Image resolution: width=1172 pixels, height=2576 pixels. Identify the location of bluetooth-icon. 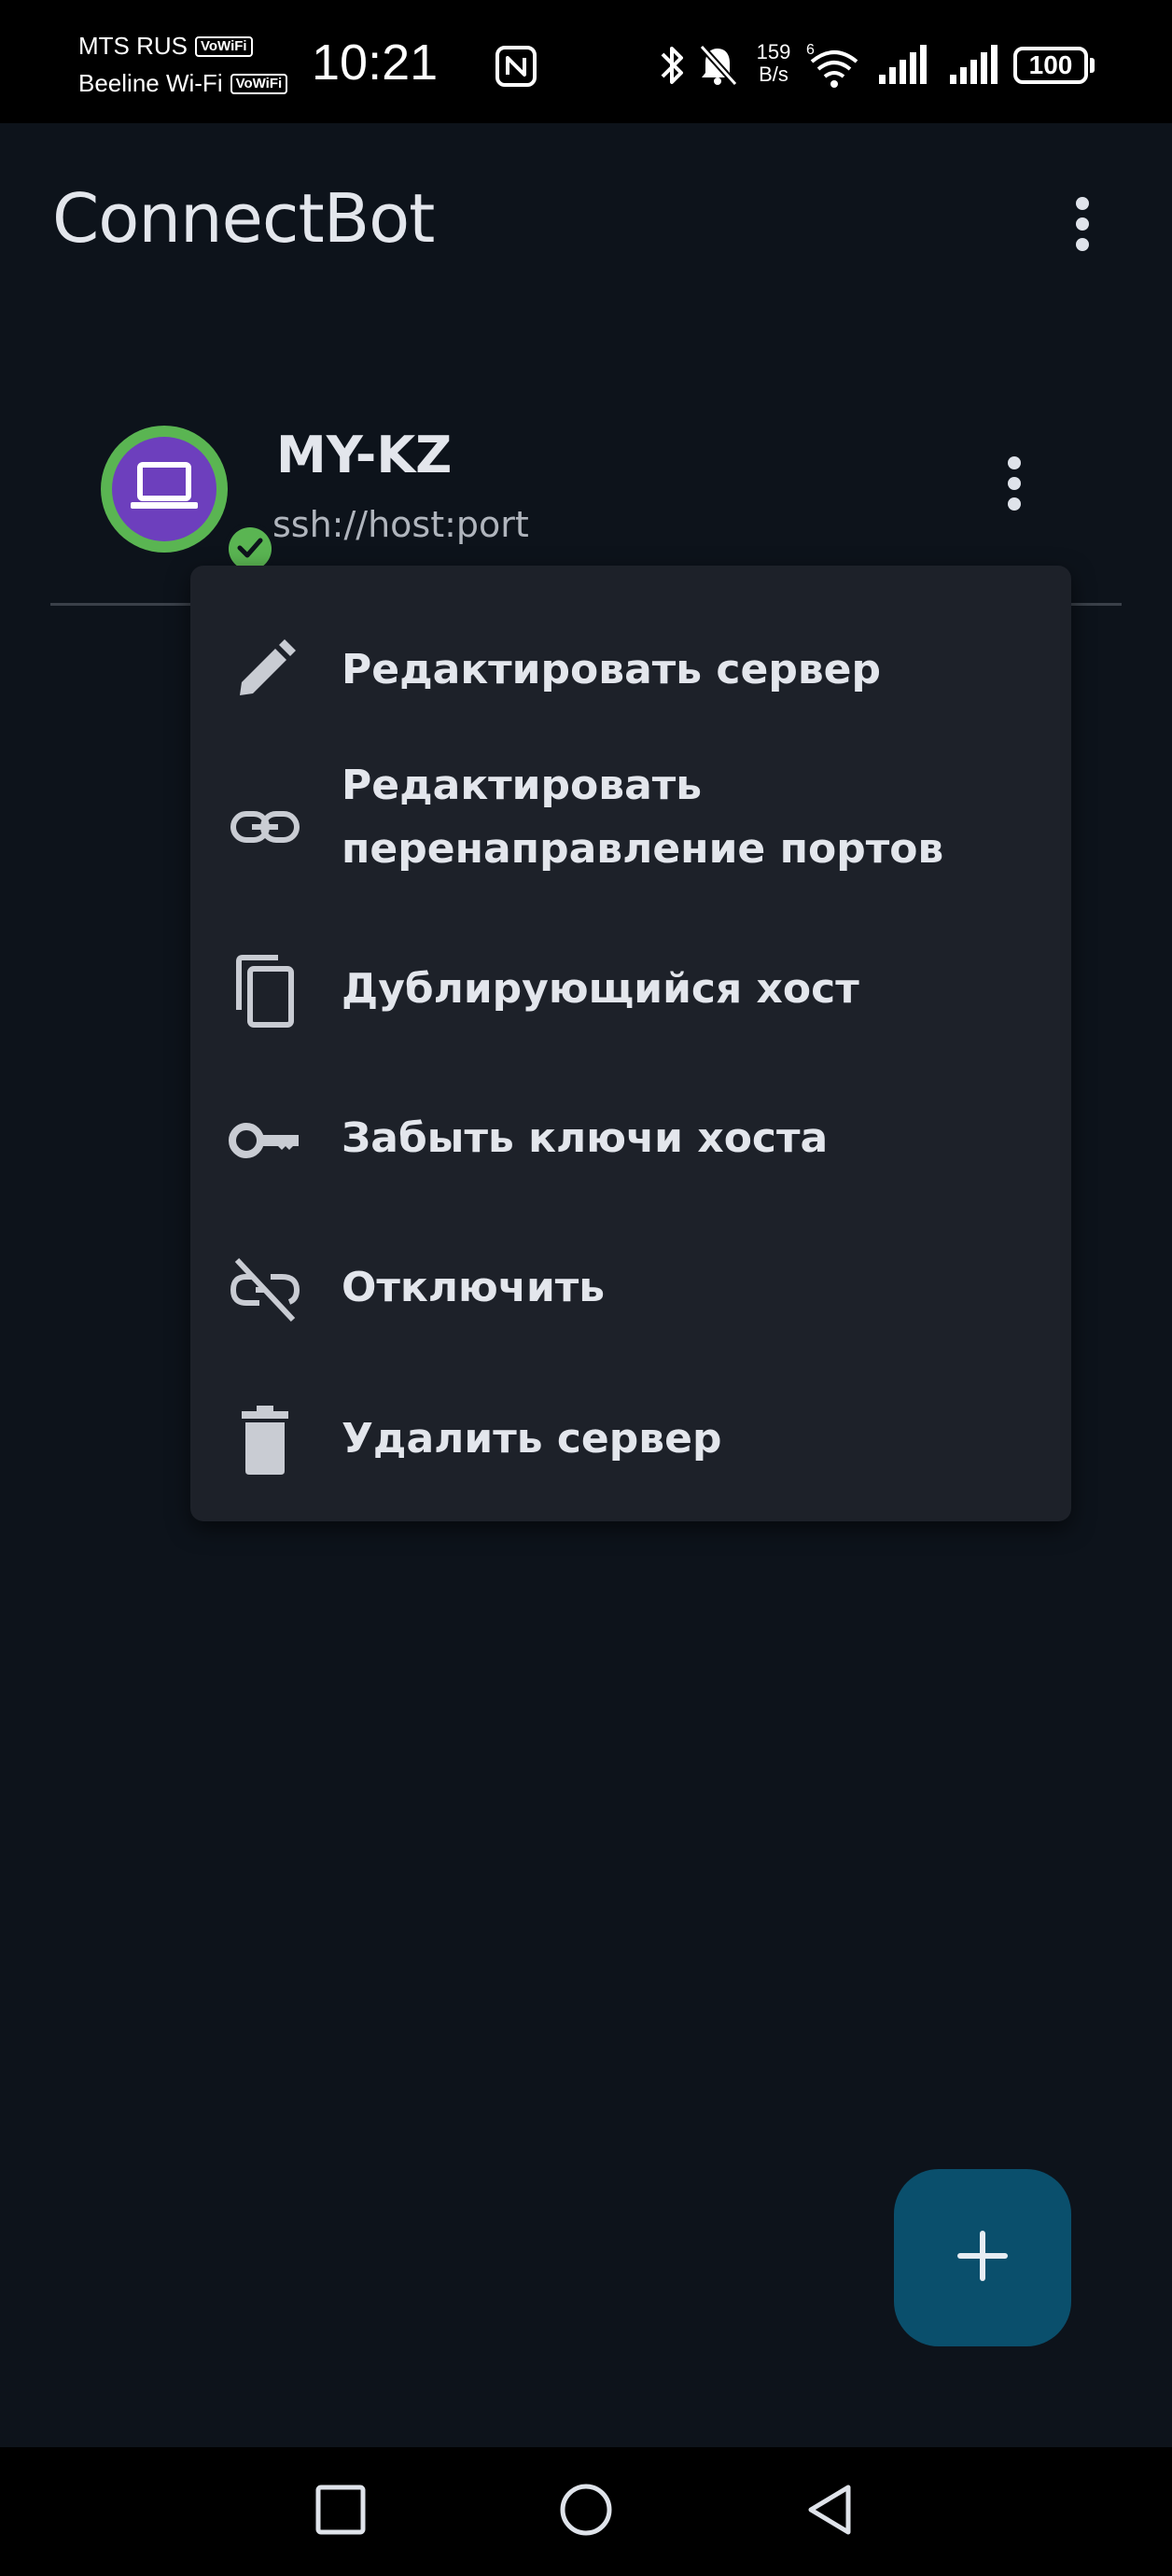
(673, 65).